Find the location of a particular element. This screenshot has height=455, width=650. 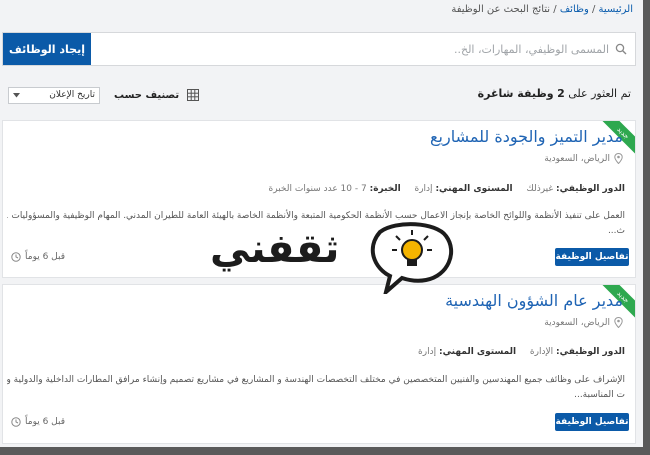

experience-value: 7 - 10 عدد سنوات الخبرة is located at coordinates (317, 189).